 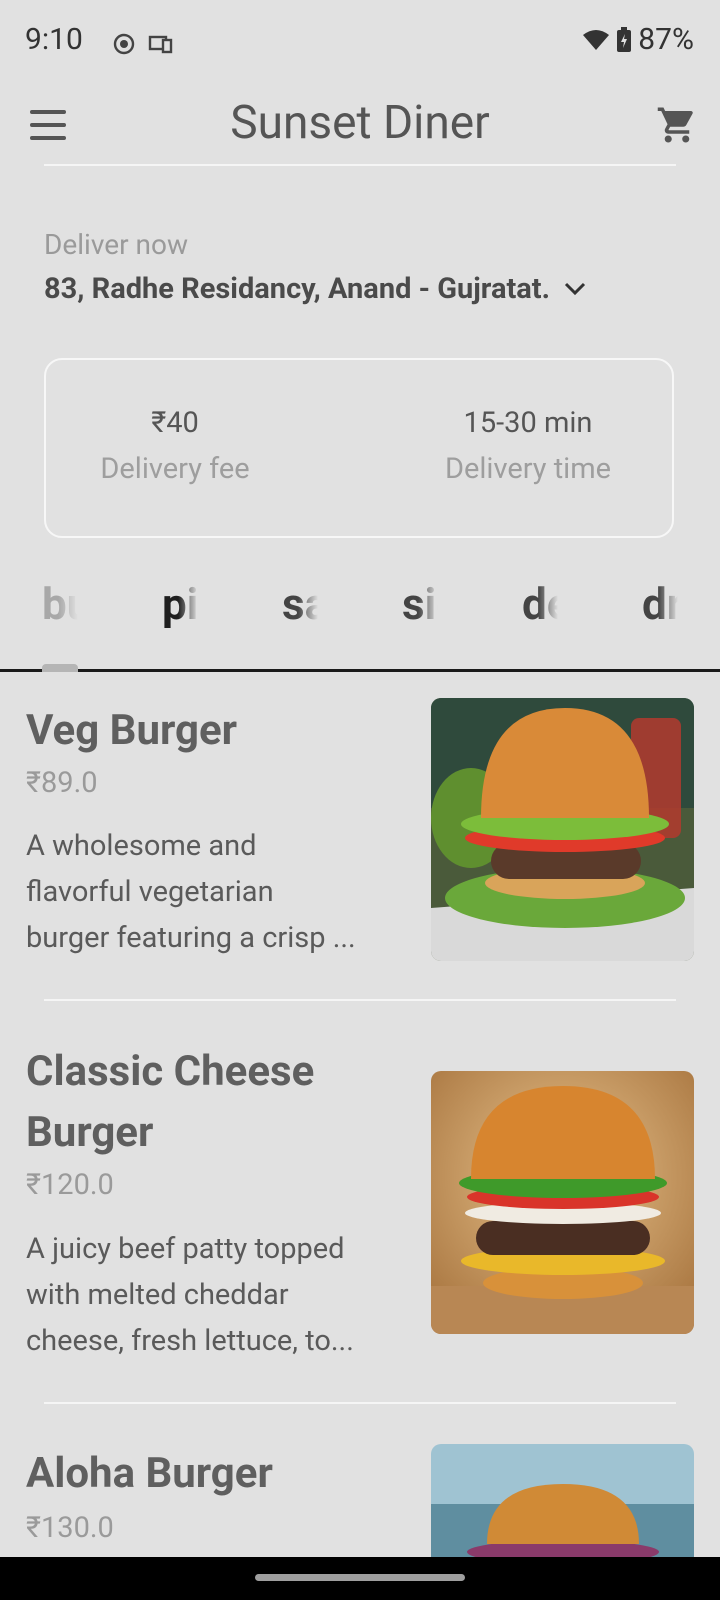 I want to click on item-name: Aloha Burger, so click(x=211, y=1473).